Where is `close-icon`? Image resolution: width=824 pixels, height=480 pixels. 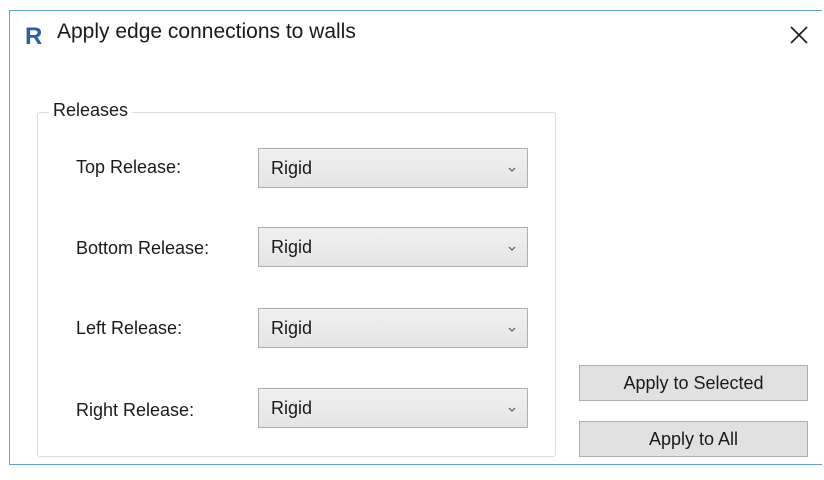 close-icon is located at coordinates (799, 35).